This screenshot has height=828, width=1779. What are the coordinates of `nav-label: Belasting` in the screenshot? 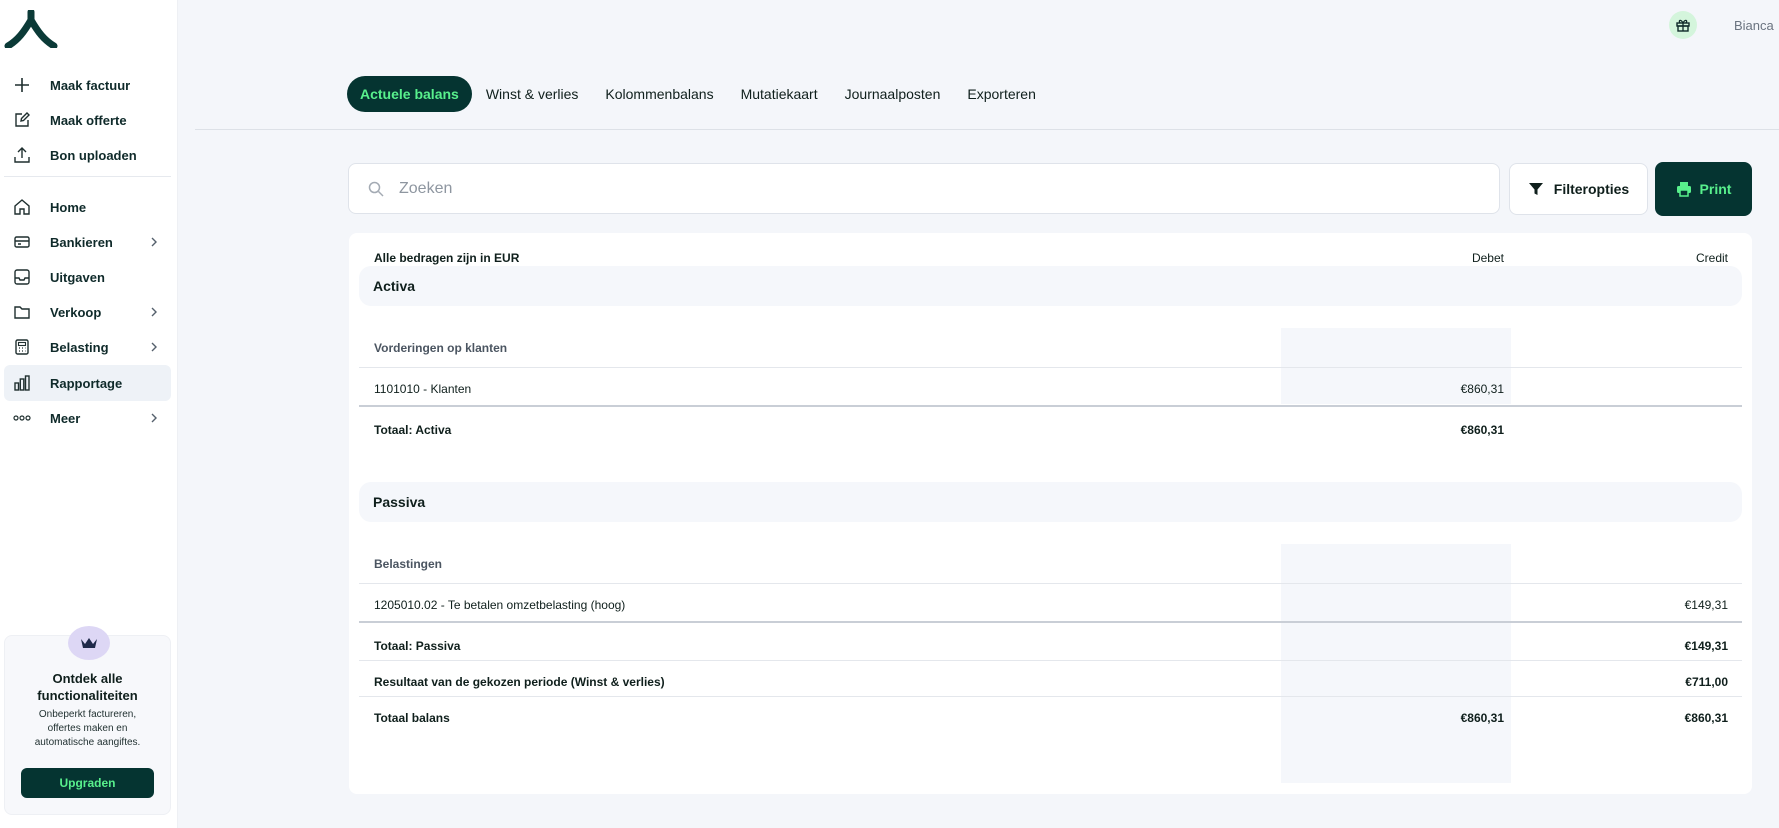 It's located at (79, 347).